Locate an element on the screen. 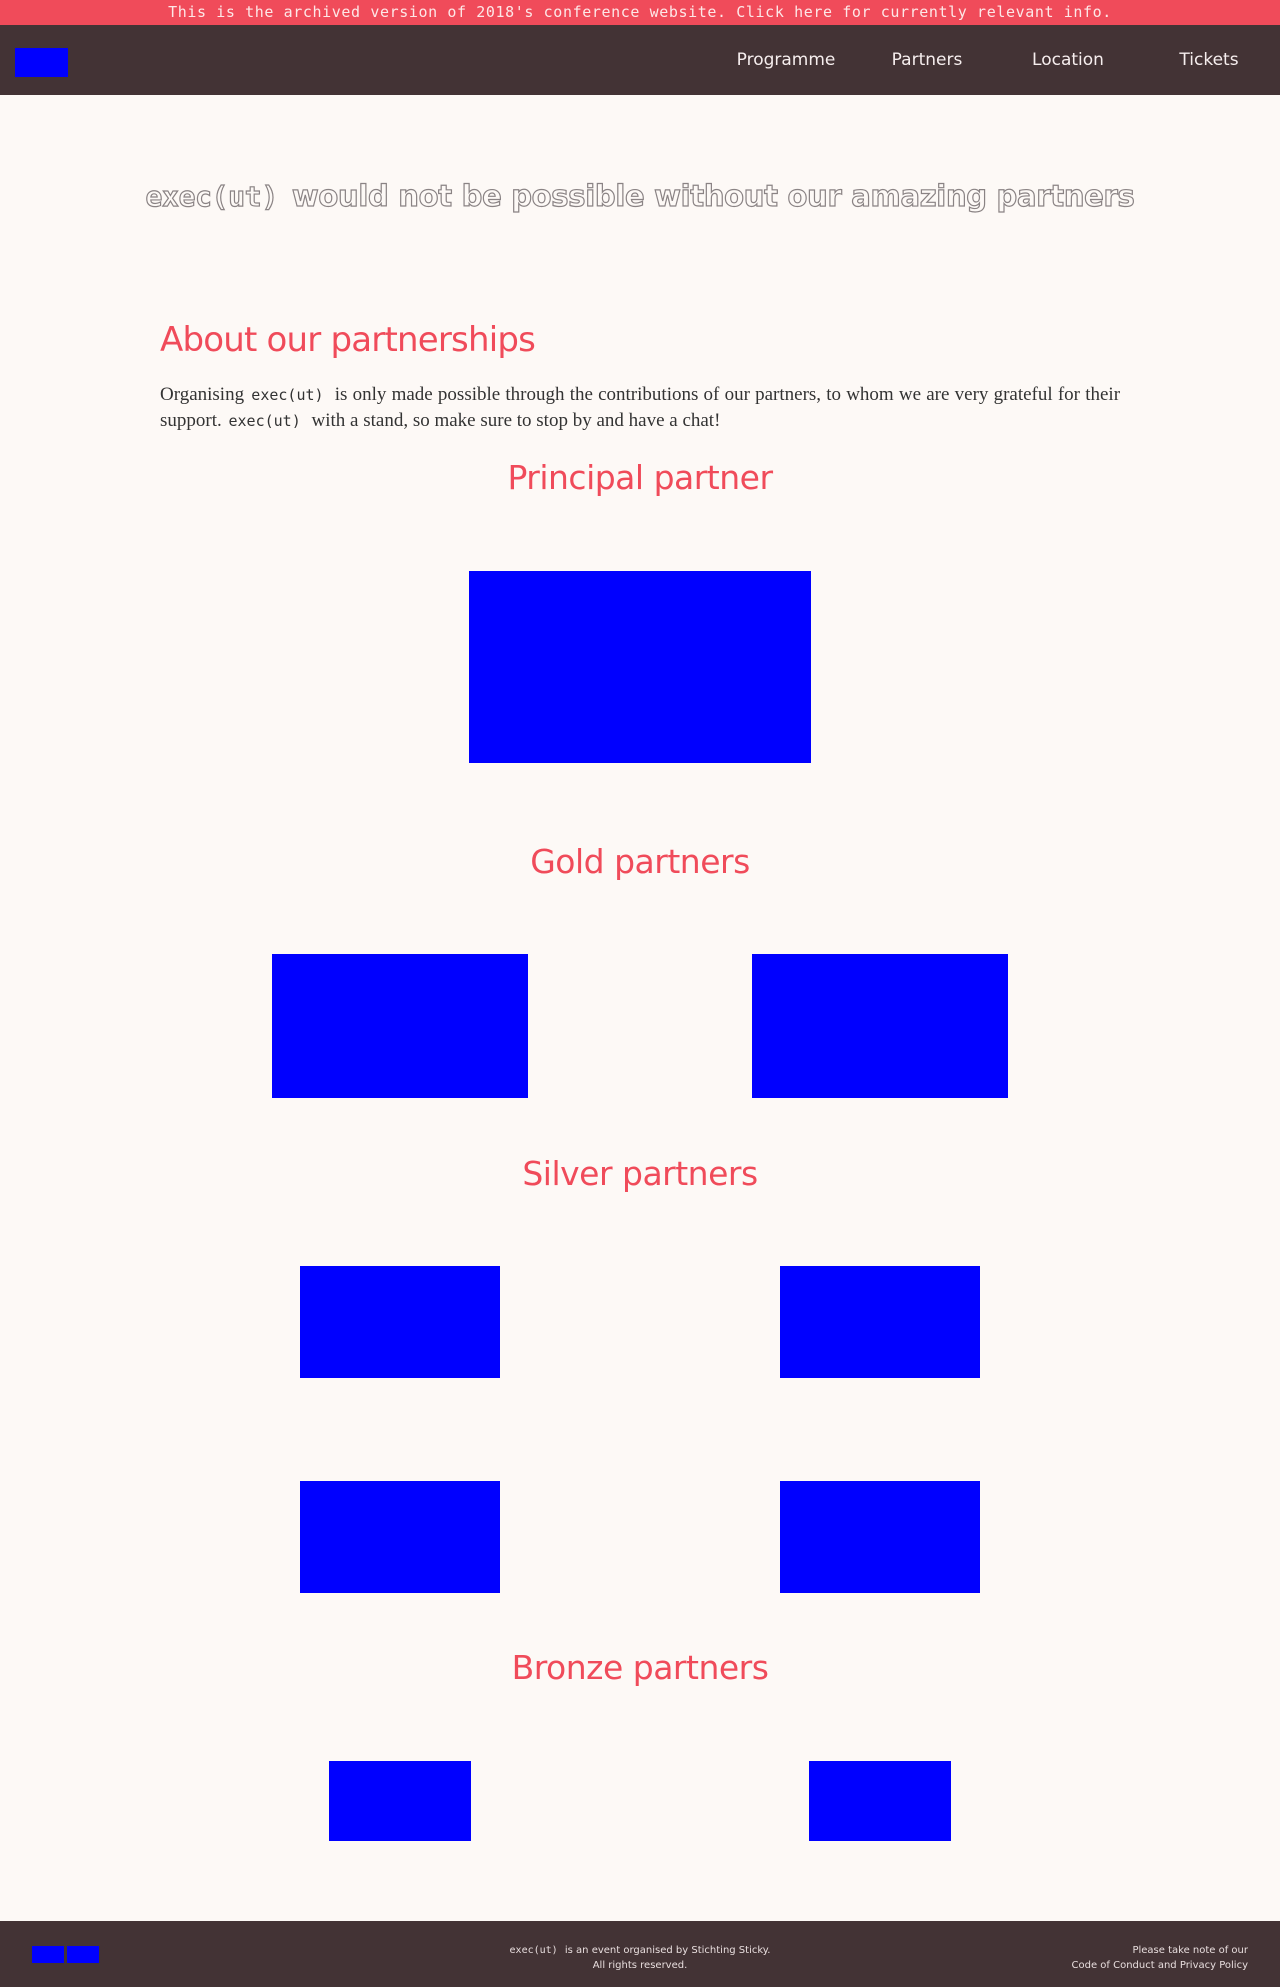 The image size is (1280, 1987). footer-organiser-link: Stichting Sticky is located at coordinates (729, 1950).